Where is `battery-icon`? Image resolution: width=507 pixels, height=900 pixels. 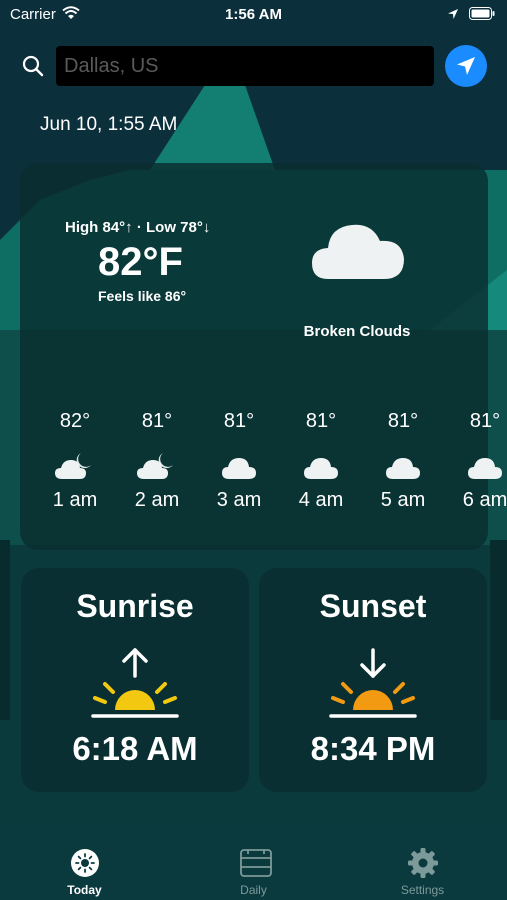
battery-icon is located at coordinates (482, 13).